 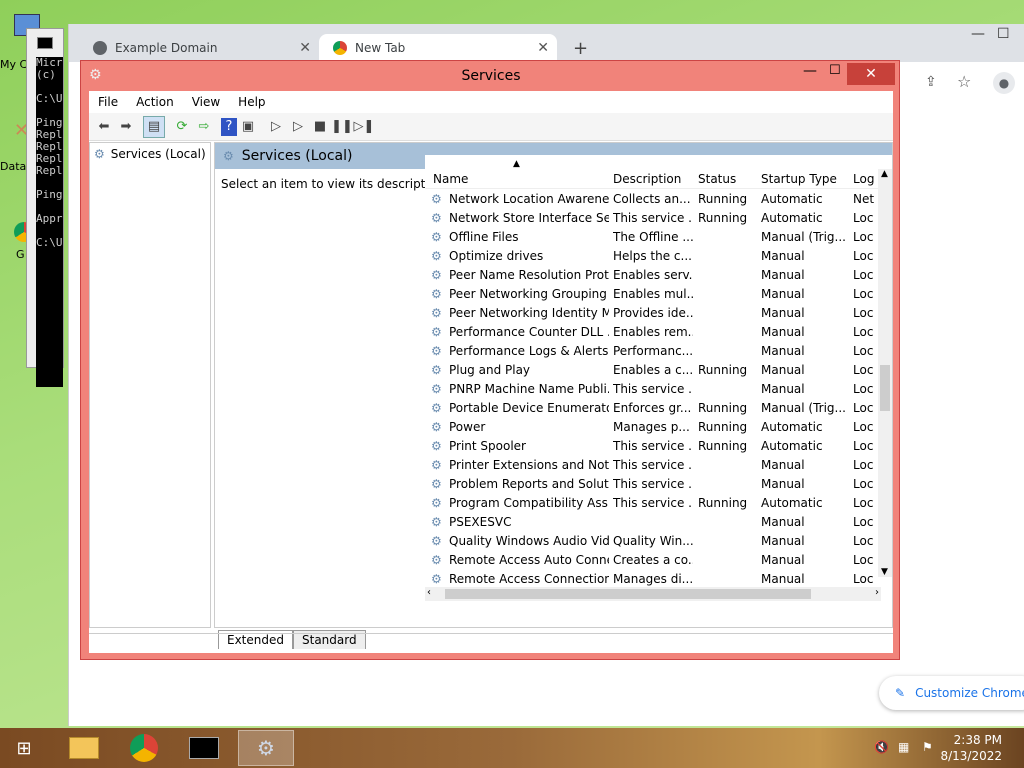 I want to click on show-console-tree-icon: ▤, so click(x=154, y=126).